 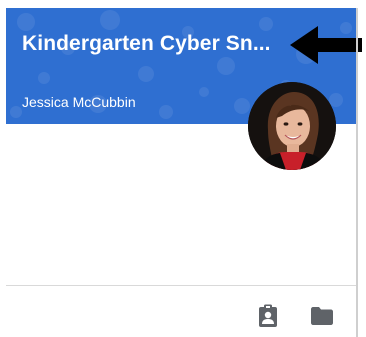 What do you see at coordinates (268, 316) in the screenshot?
I see `assignment-ind-icon` at bounding box center [268, 316].